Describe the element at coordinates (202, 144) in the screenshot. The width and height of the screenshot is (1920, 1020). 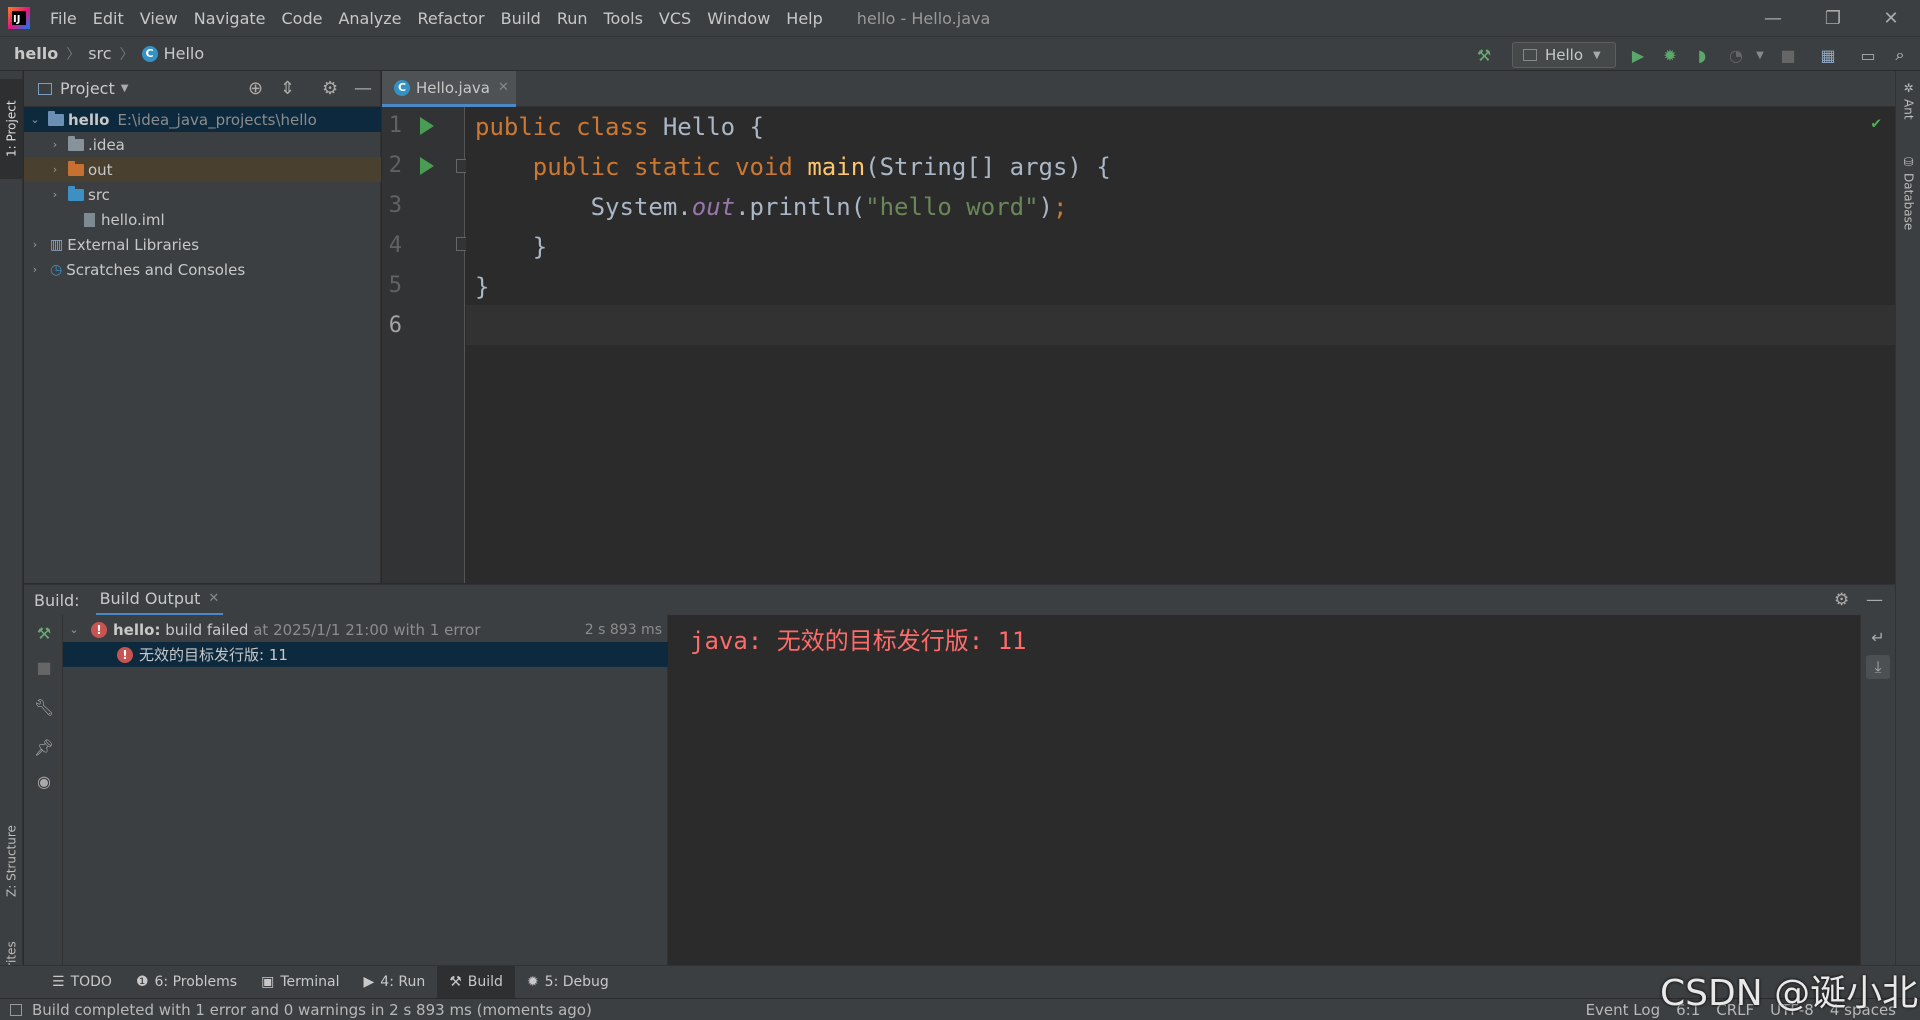
I see `tree-item-idea: › .idea` at that location.